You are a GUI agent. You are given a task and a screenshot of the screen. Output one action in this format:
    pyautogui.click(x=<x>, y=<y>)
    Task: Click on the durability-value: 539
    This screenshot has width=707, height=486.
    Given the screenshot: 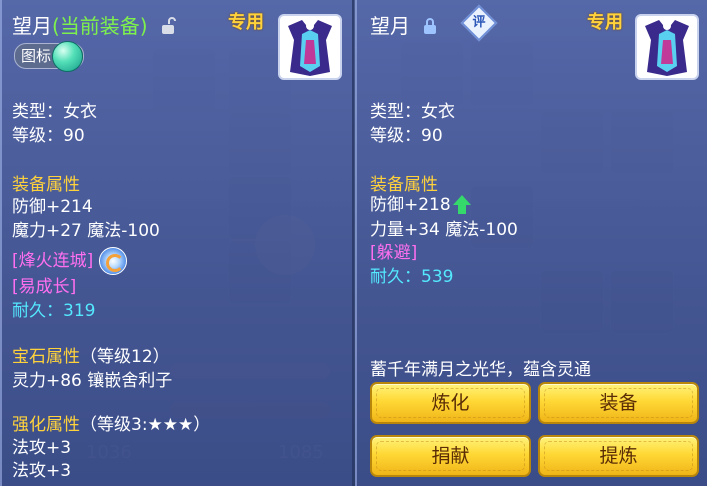 What is the action you would take?
    pyautogui.click(x=437, y=277)
    